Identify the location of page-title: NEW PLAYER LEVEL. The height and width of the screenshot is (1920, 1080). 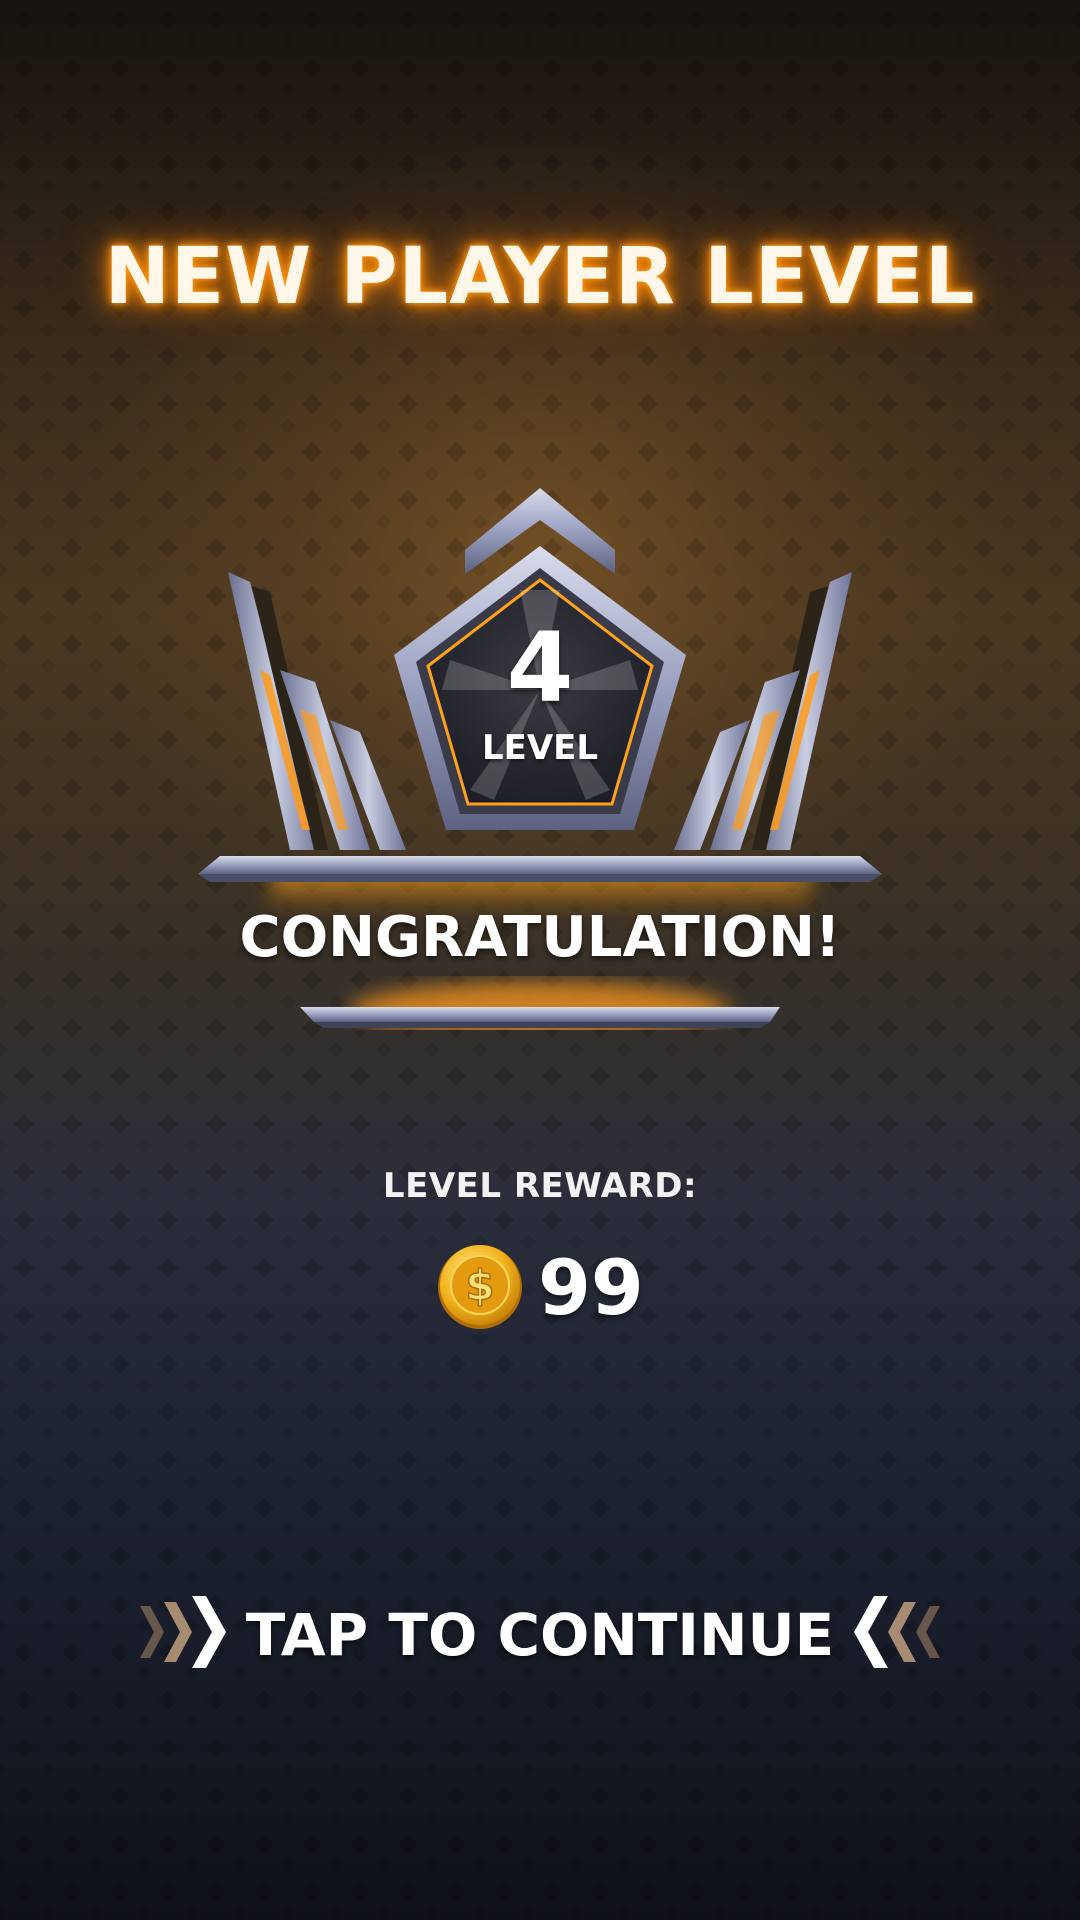
(540, 277).